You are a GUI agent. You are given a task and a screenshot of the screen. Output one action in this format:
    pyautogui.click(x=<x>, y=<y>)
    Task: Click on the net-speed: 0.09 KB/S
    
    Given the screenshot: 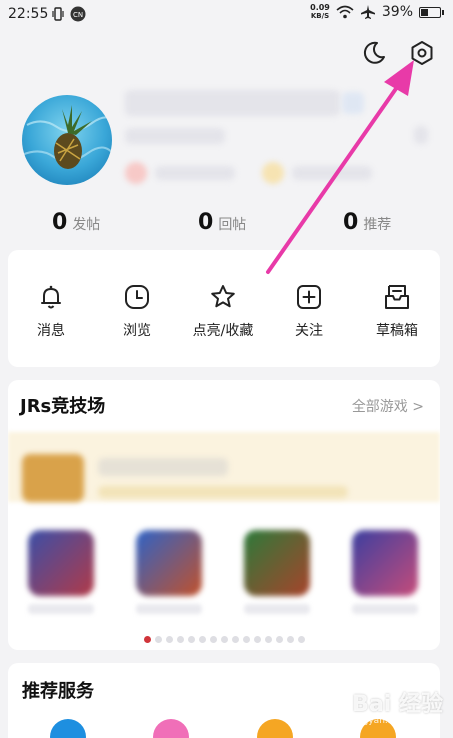 What is the action you would take?
    pyautogui.click(x=320, y=12)
    